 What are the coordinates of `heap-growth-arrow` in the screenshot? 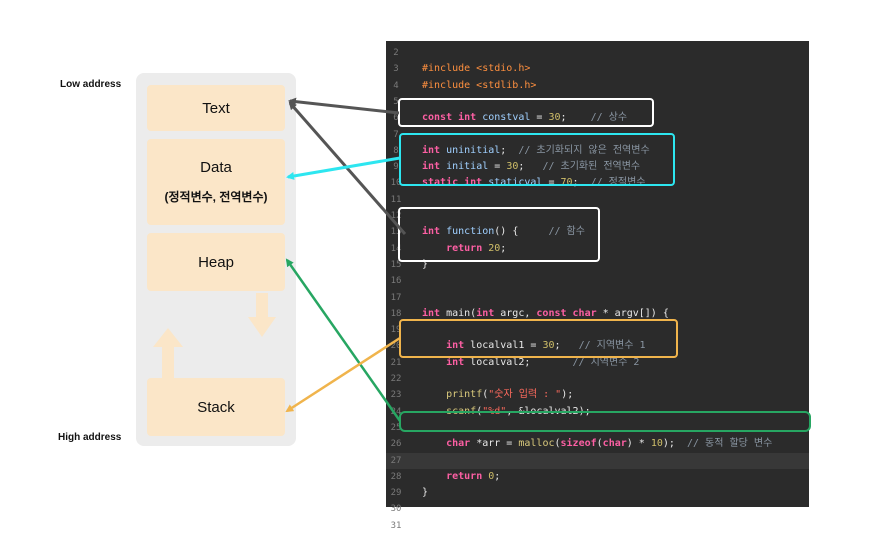 It's located at (262, 315).